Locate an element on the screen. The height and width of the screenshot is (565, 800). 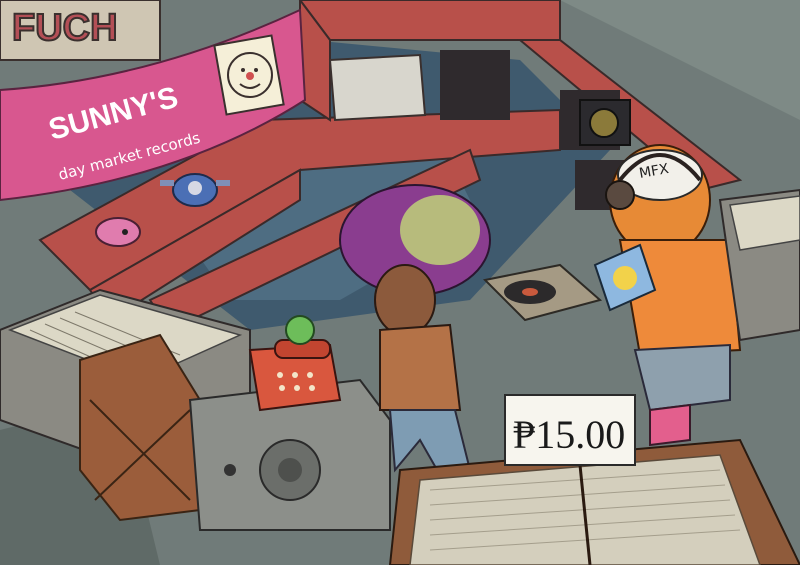
price-tag: ₱15.00 is located at coordinates (570, 430).